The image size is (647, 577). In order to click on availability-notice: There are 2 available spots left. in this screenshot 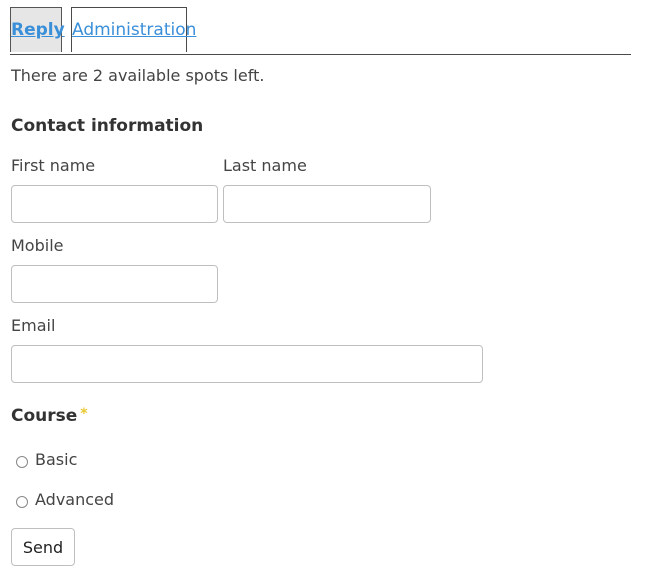, I will do `click(138, 75)`.